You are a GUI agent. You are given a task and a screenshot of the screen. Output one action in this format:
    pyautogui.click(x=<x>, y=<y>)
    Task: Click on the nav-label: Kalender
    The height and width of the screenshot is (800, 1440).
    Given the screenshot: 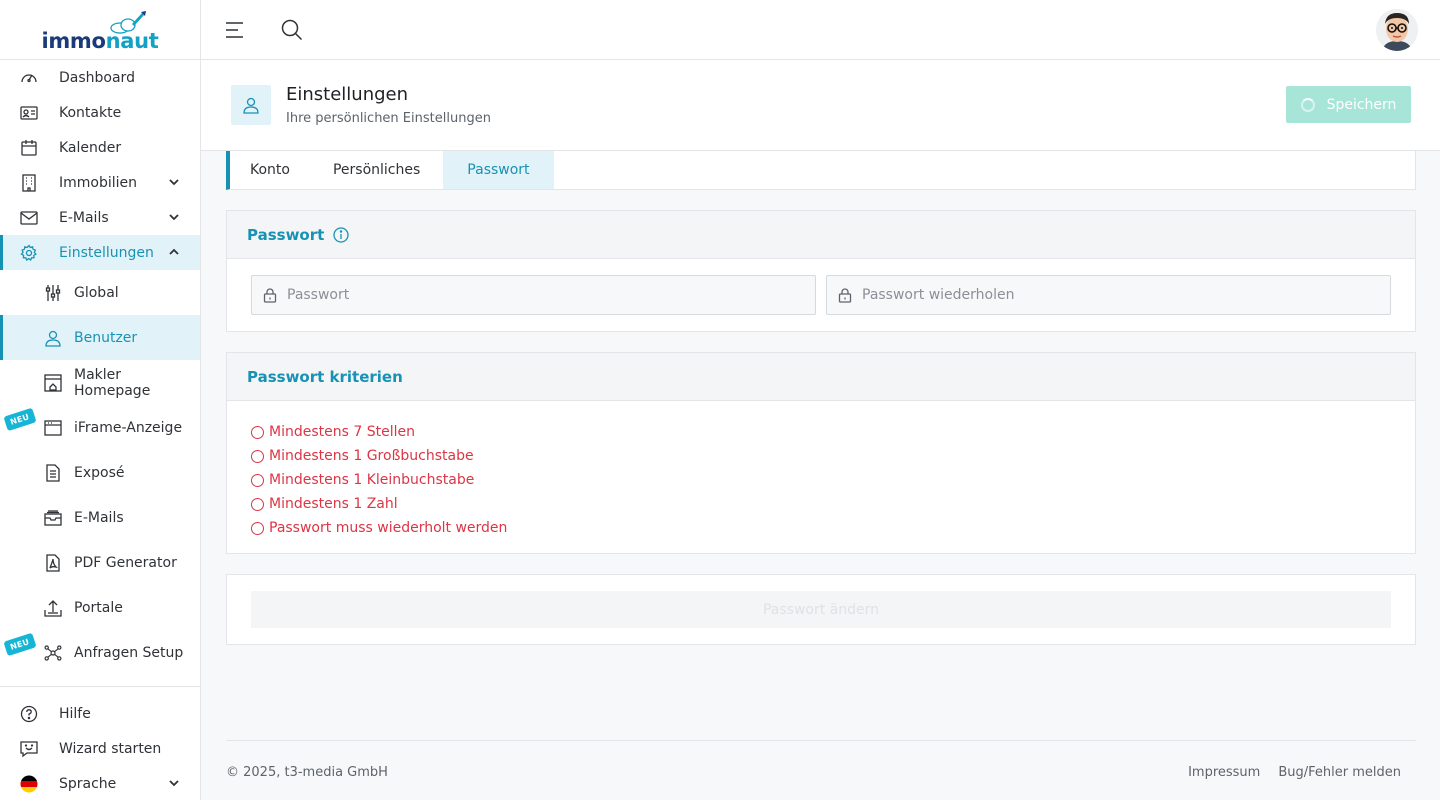 What is the action you would take?
    pyautogui.click(x=90, y=147)
    